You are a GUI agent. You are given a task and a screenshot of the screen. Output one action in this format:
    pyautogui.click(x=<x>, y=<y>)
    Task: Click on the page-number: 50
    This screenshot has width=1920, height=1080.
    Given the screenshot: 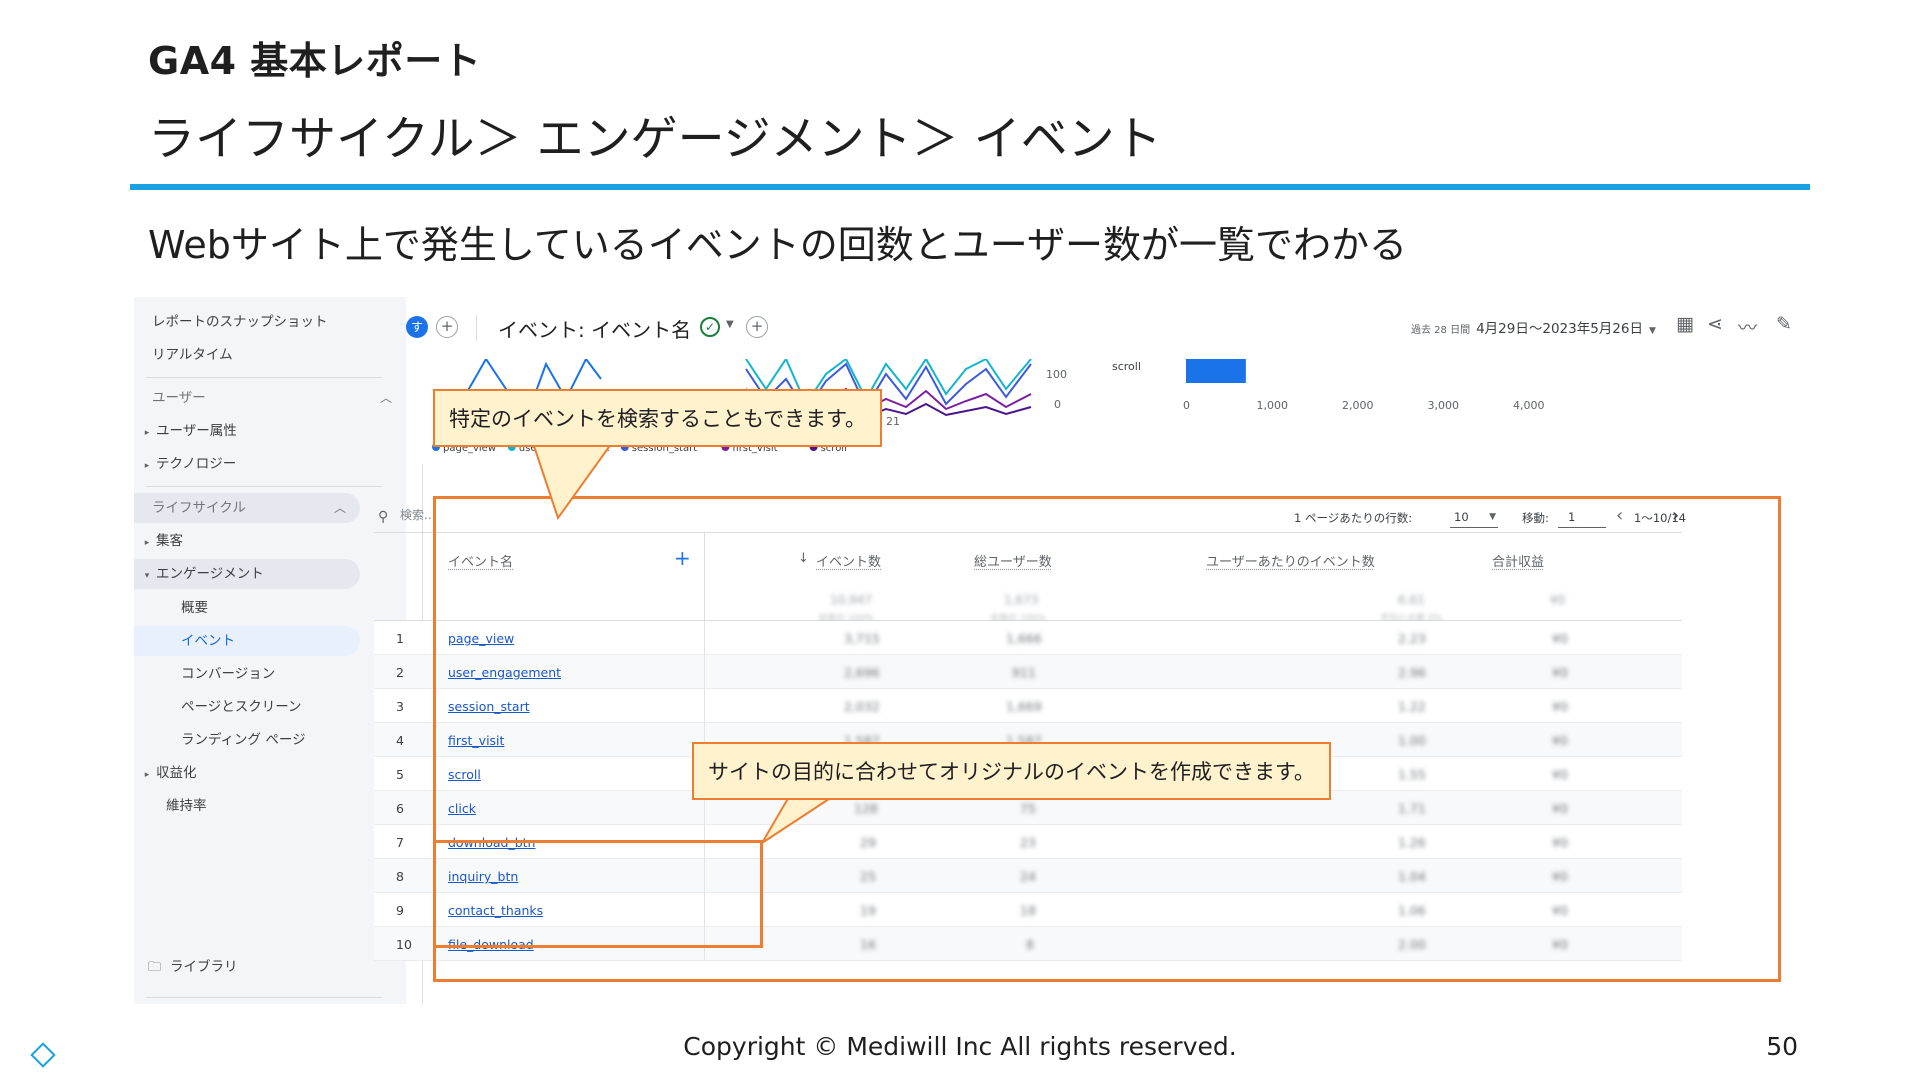 What is the action you would take?
    pyautogui.click(x=1782, y=1046)
    